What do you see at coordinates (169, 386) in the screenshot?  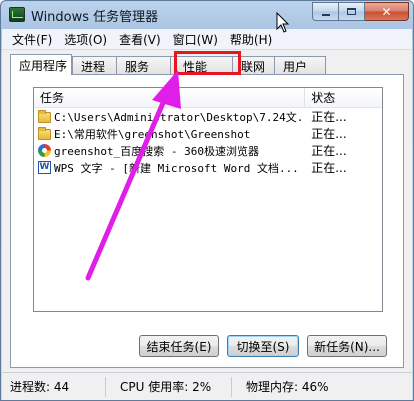 I see `status-cpu-usage: CPU 使用率: 2%` at bounding box center [169, 386].